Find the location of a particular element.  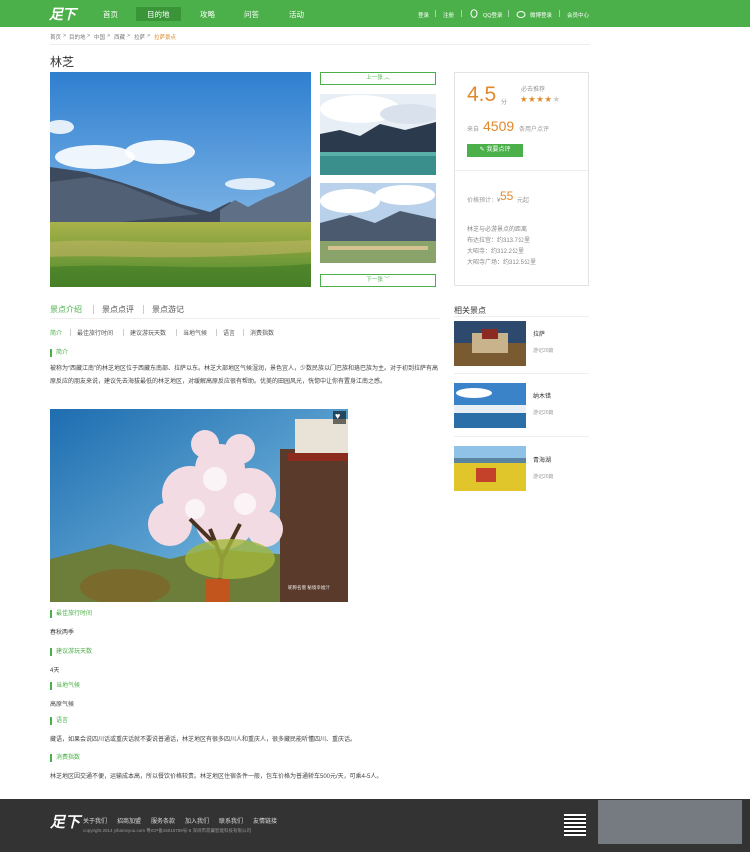

page-title: 林芝 is located at coordinates (62, 62).